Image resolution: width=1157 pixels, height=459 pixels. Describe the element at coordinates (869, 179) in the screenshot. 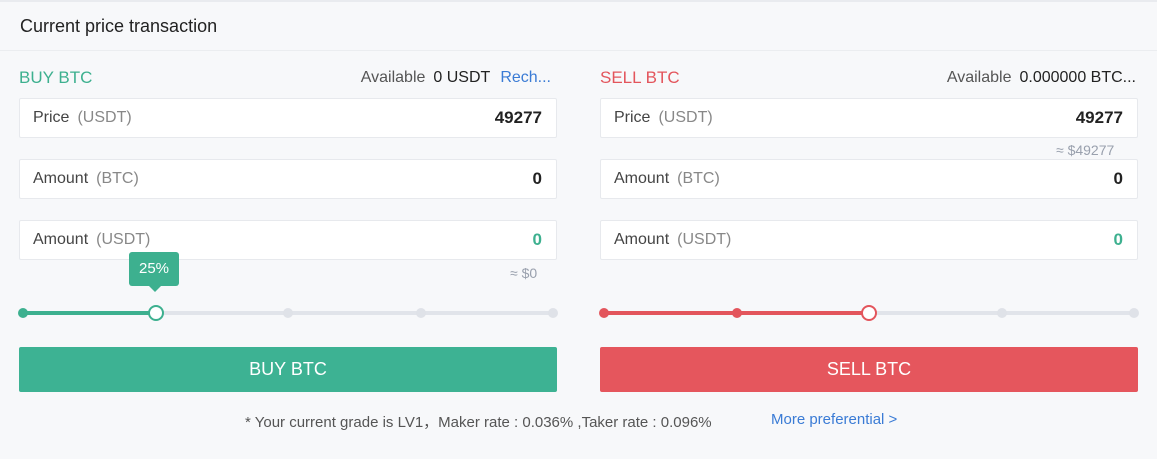

I see `sell-amount-field: Amount (BTC) 0` at that location.